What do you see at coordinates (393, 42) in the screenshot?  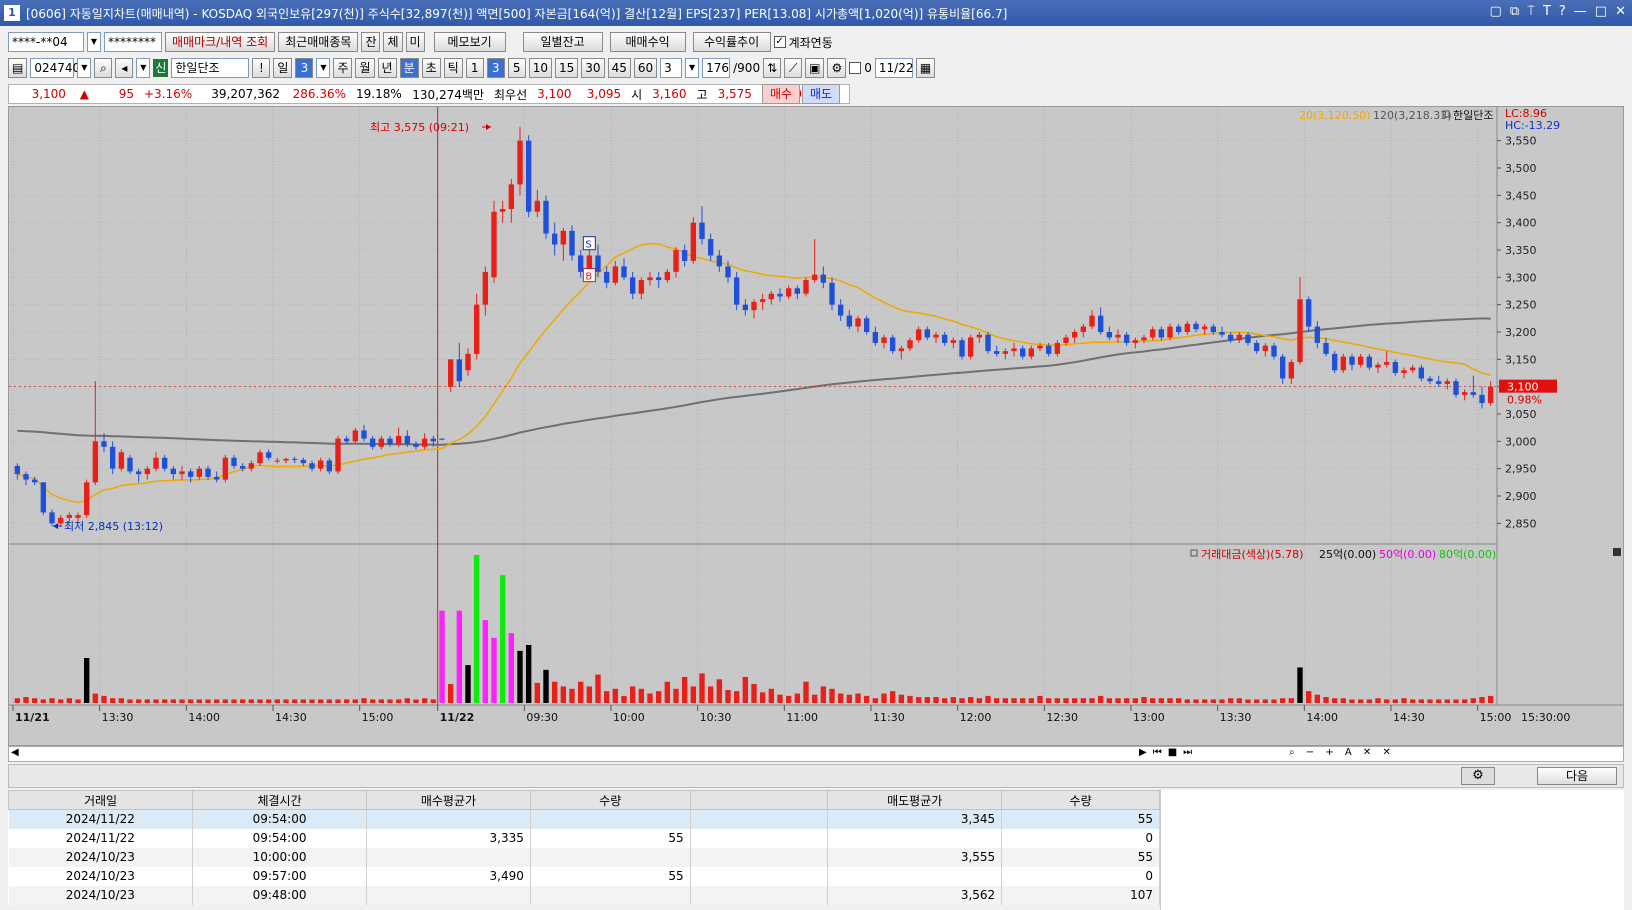 I see `executed-button: 체` at bounding box center [393, 42].